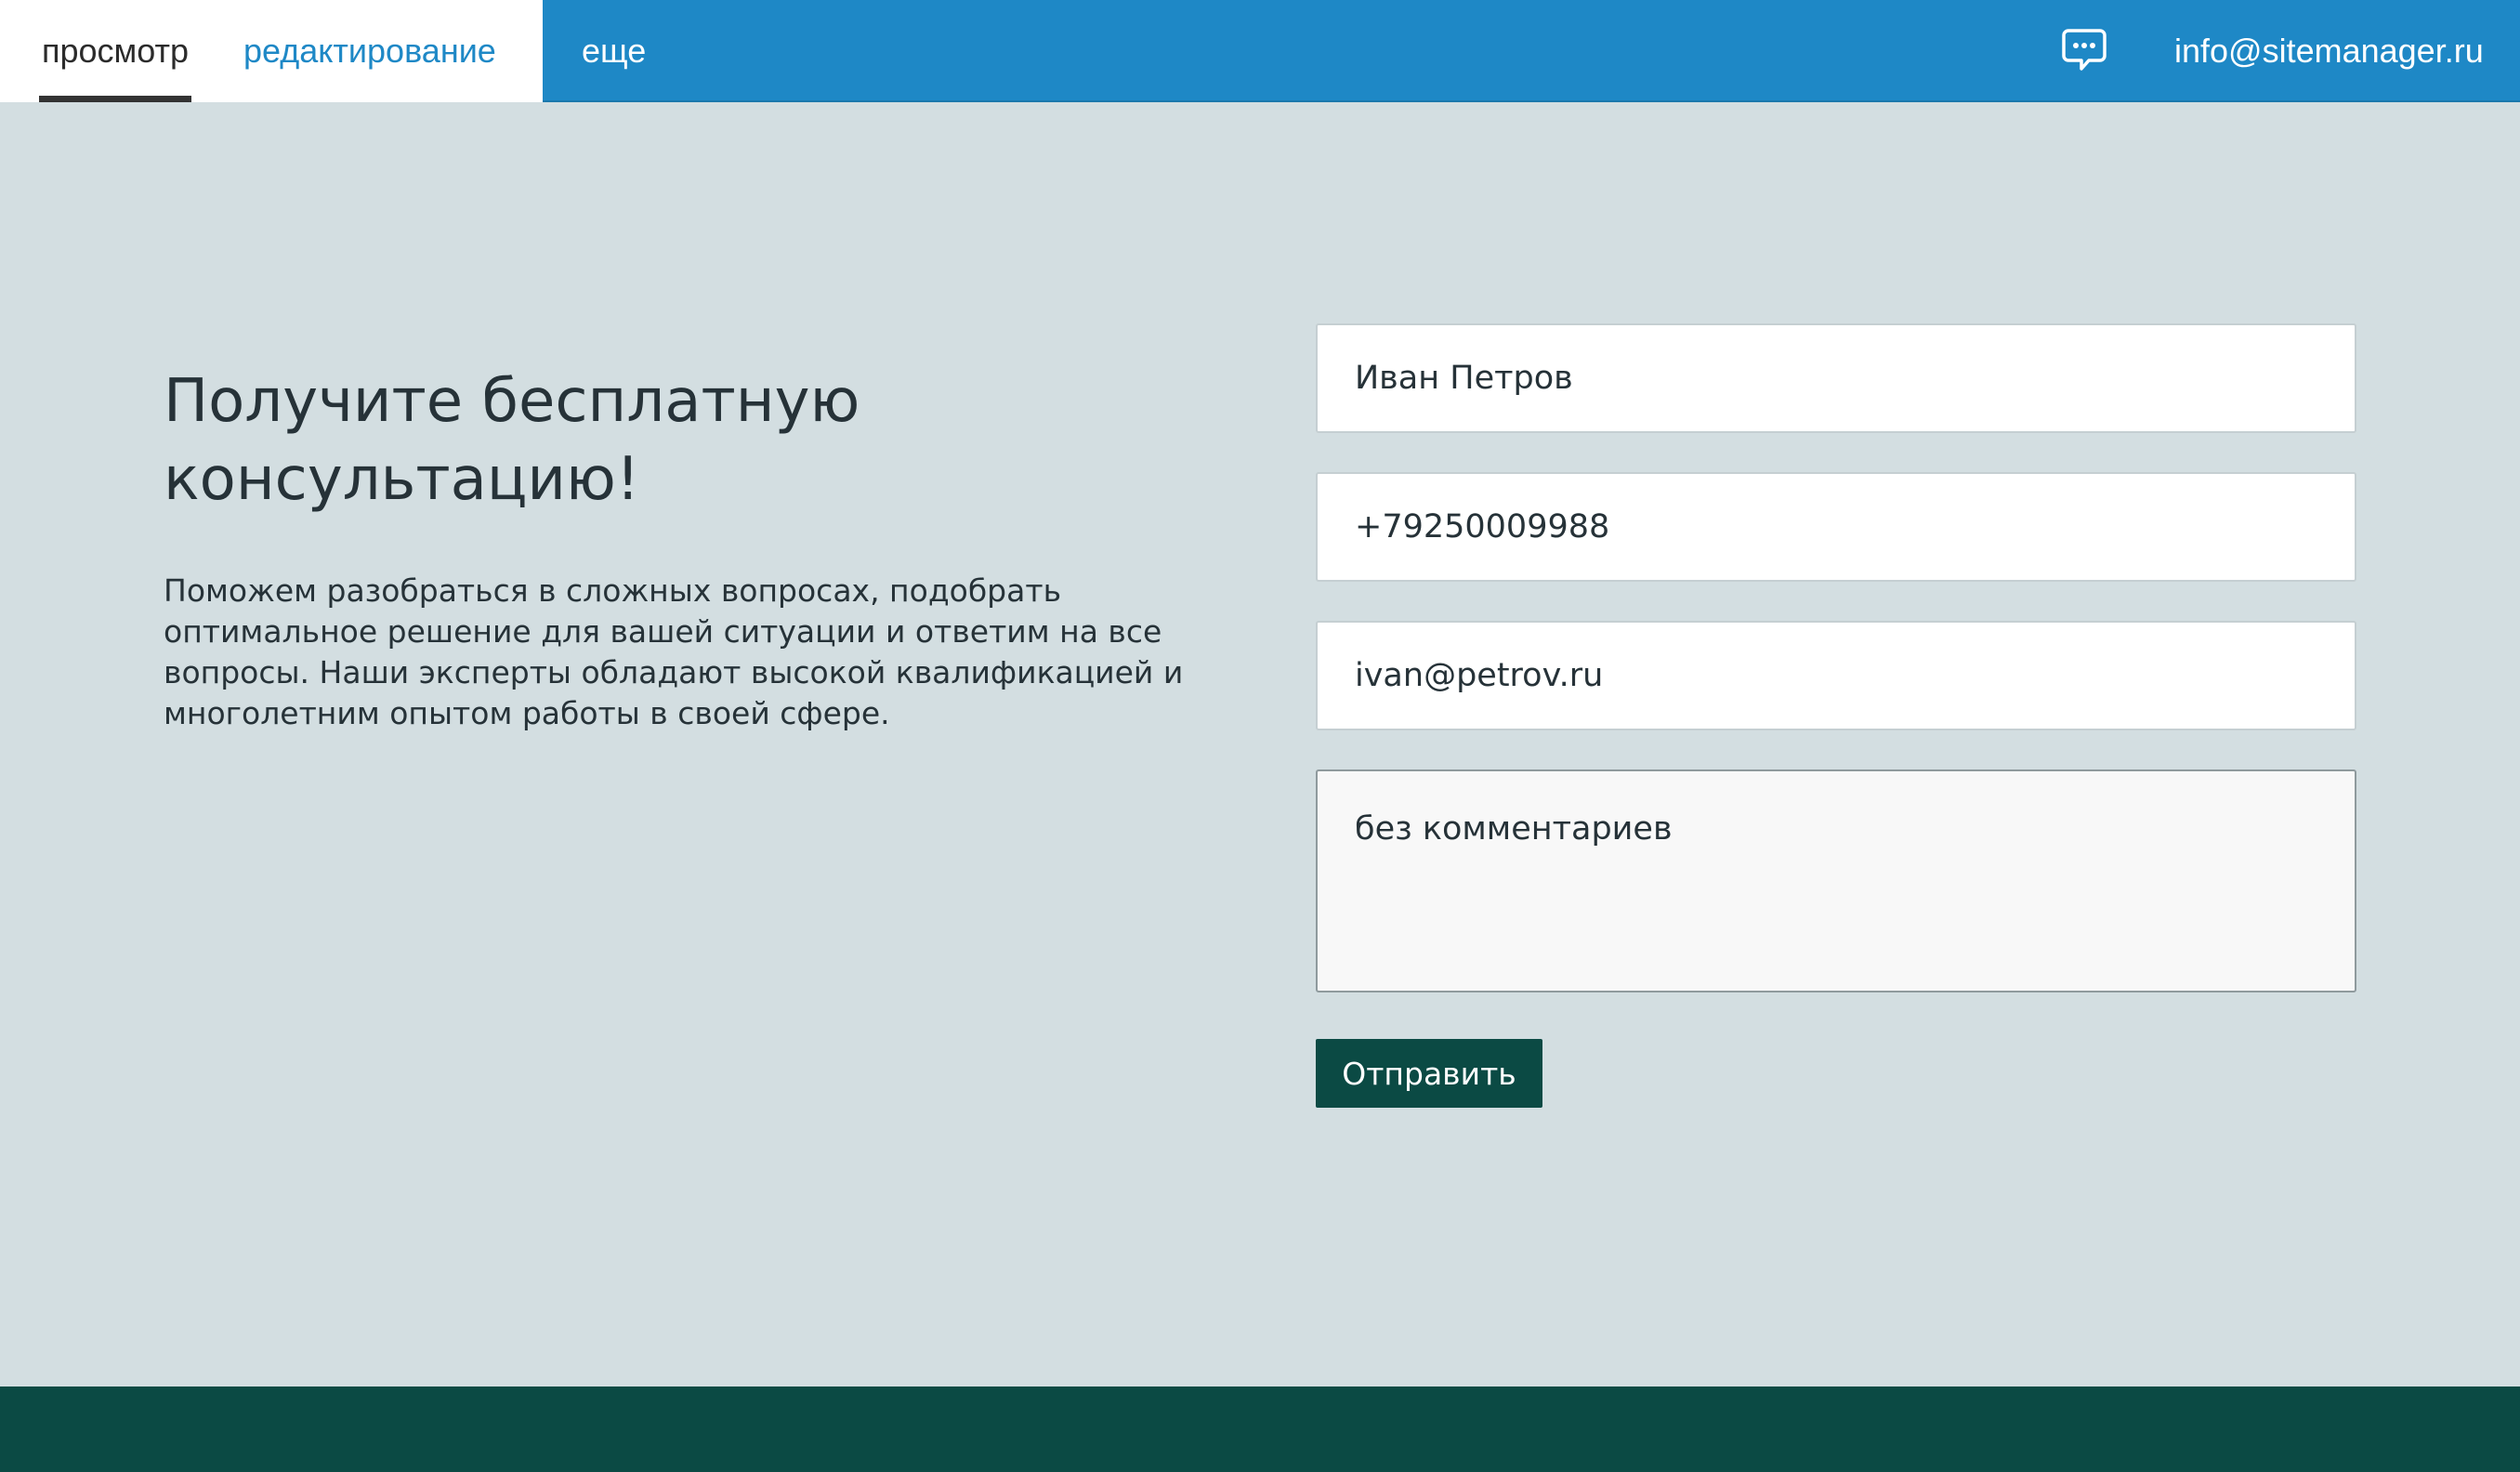  I want to click on submit-button: Отправить, so click(1429, 1073).